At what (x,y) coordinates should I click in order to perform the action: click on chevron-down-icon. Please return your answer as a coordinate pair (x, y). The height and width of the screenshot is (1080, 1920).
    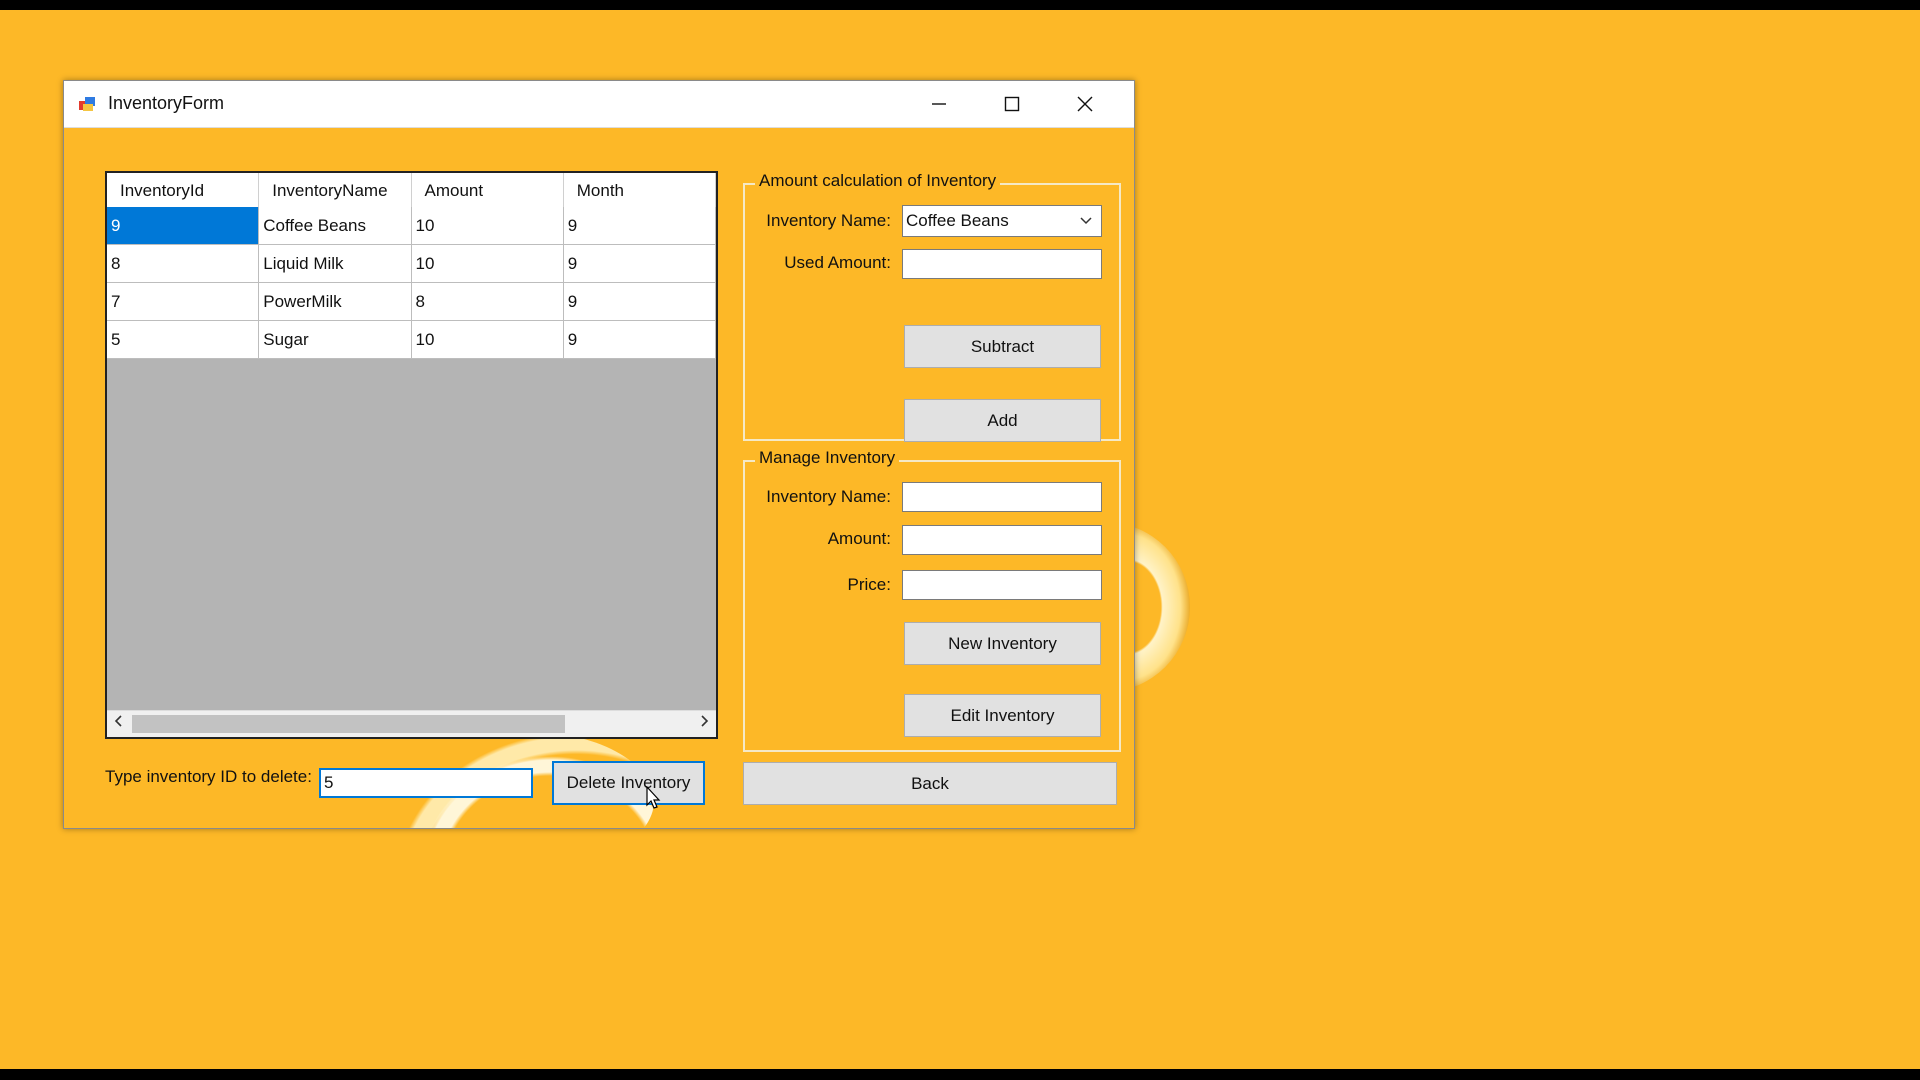
    Looking at the image, I should click on (1086, 221).